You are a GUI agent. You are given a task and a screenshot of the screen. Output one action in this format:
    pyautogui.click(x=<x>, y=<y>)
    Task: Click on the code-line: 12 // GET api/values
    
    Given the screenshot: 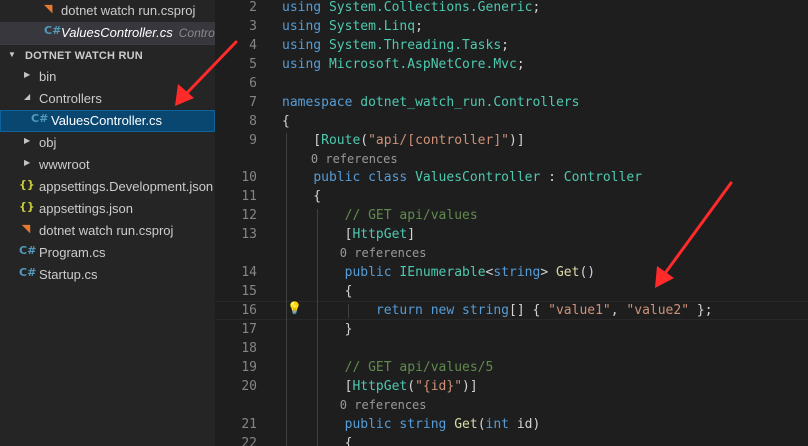 What is the action you would take?
    pyautogui.click(x=511, y=215)
    